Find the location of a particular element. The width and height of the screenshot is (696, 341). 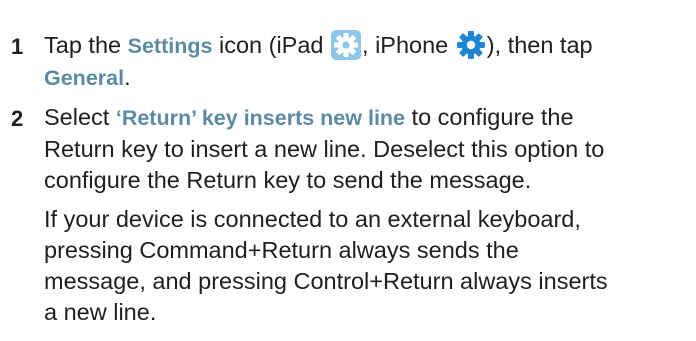

text-segment: icon (iPad is located at coordinates (271, 45).